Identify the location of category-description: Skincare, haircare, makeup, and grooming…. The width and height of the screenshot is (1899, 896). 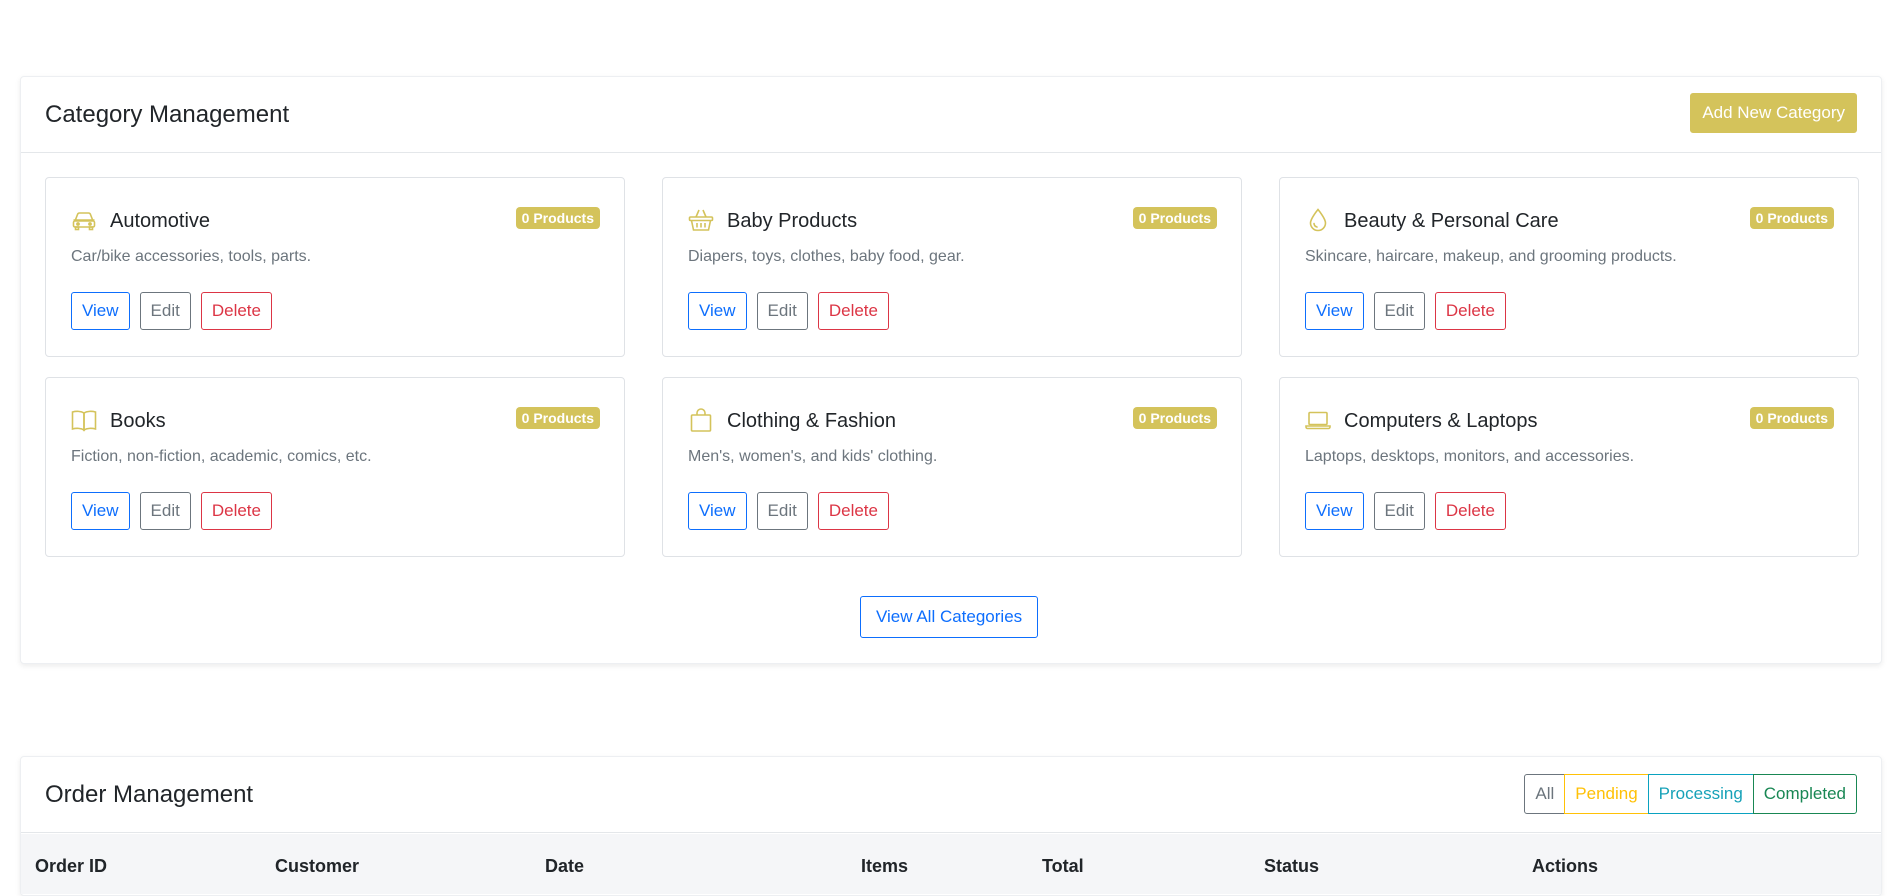
(1491, 256).